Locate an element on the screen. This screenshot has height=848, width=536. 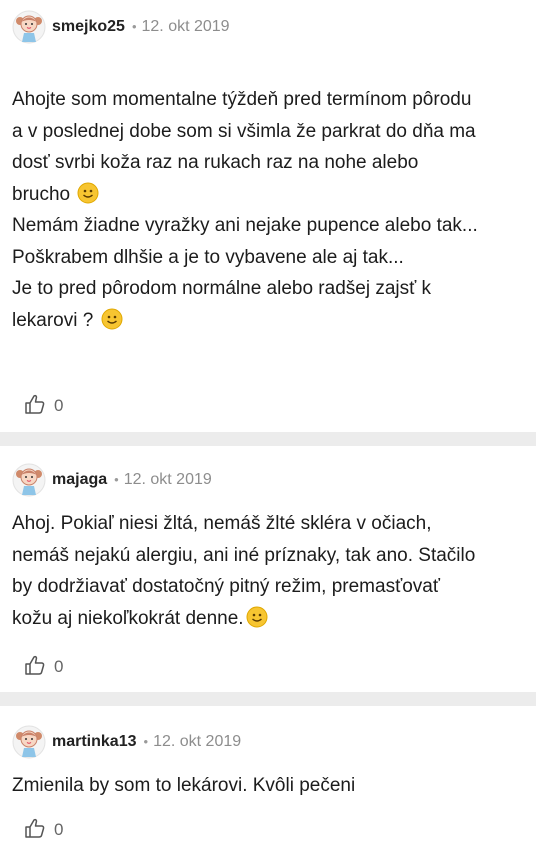
post-meta: majaga • 12. okt 2019 is located at coordinates (132, 480).